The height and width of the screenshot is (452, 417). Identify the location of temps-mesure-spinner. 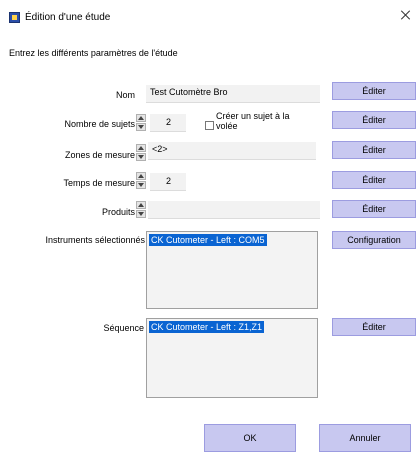
(141, 181).